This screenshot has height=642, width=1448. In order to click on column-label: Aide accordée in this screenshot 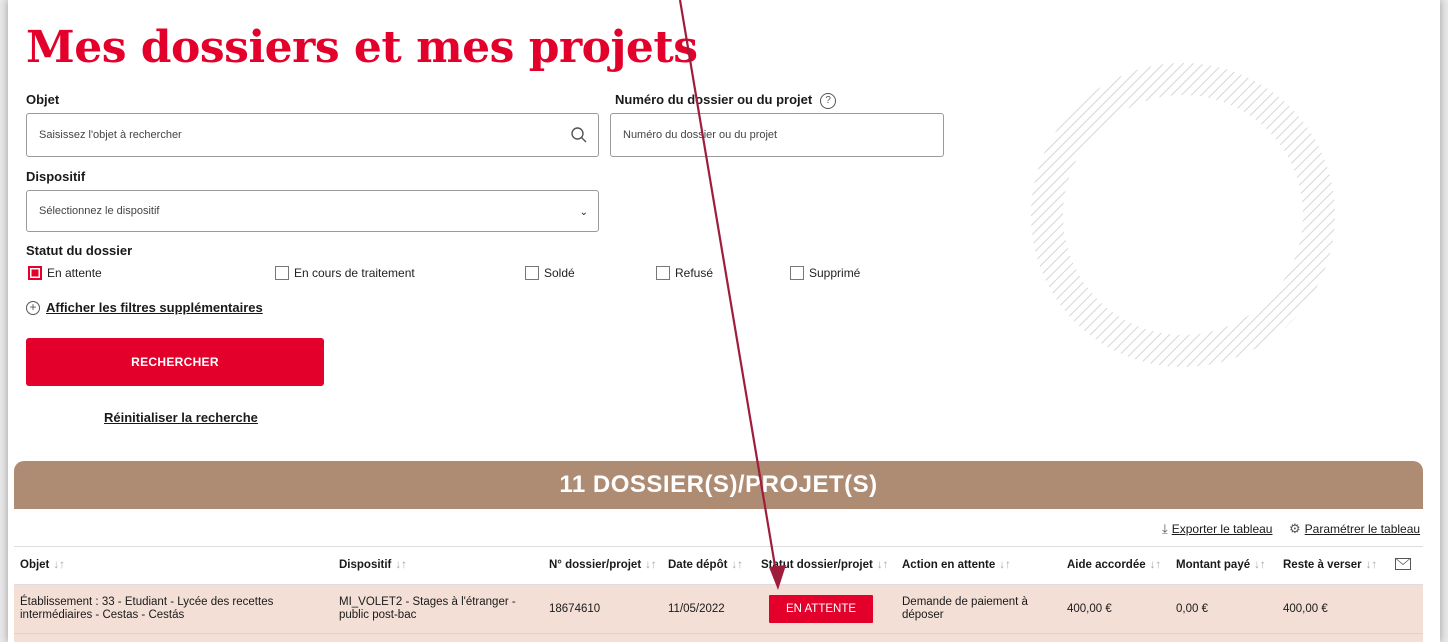, I will do `click(1106, 565)`.